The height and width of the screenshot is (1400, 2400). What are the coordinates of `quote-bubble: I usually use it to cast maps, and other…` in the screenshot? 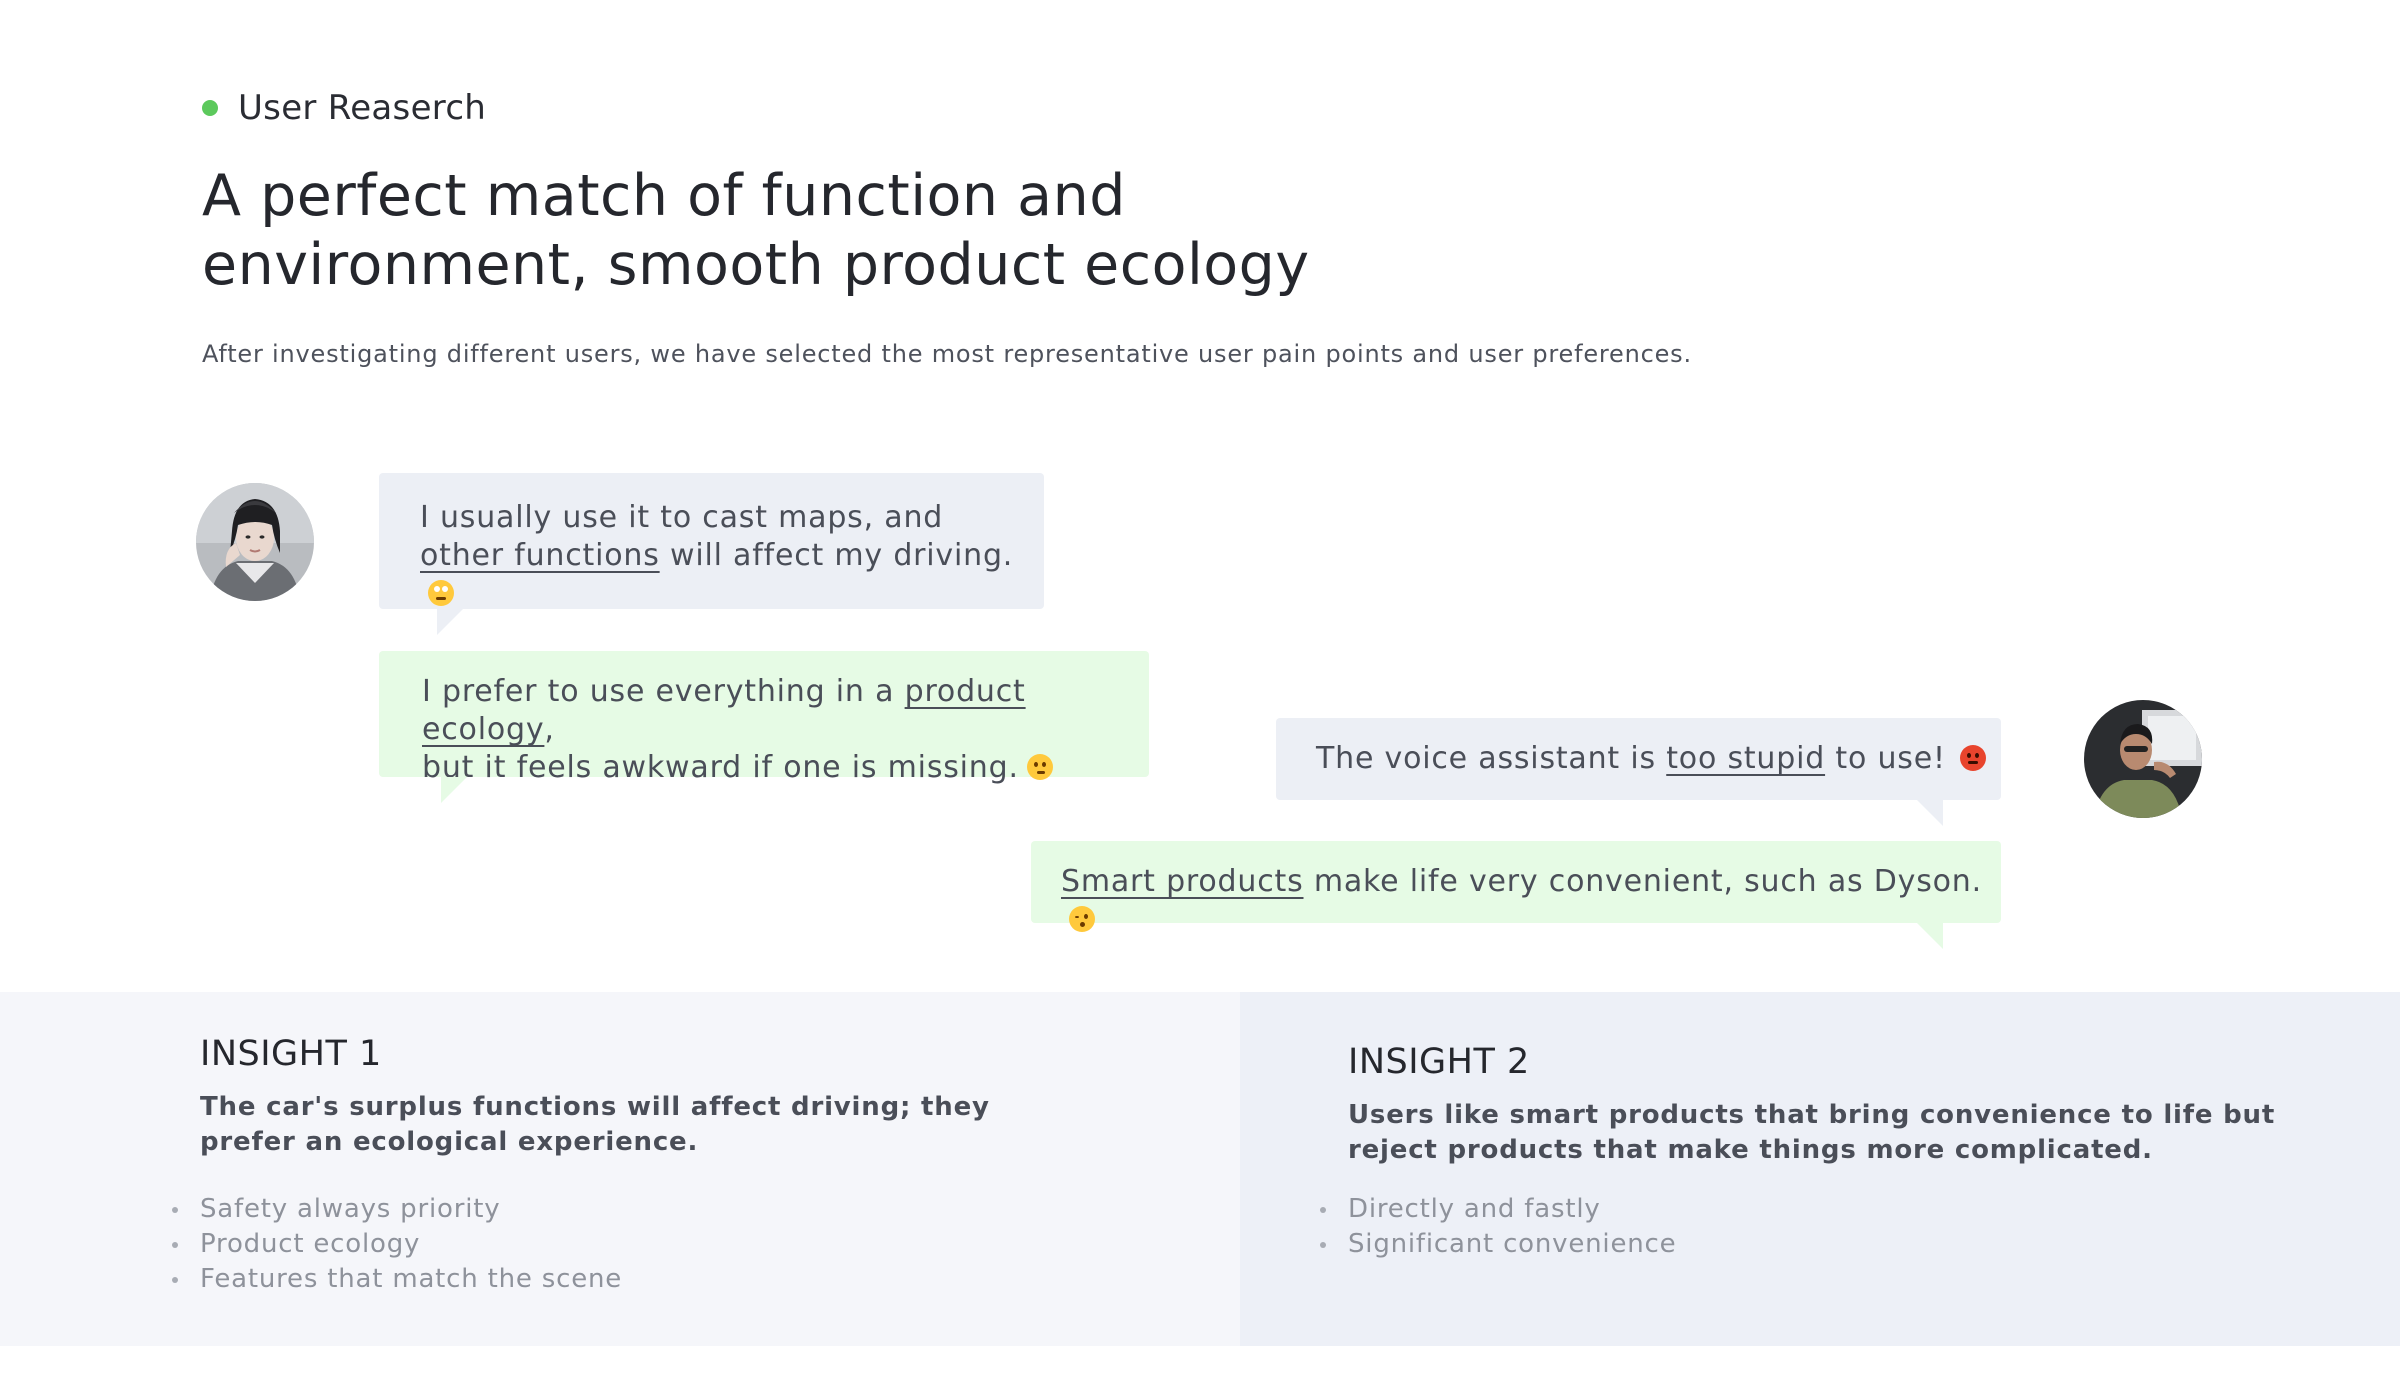 It's located at (711, 554).